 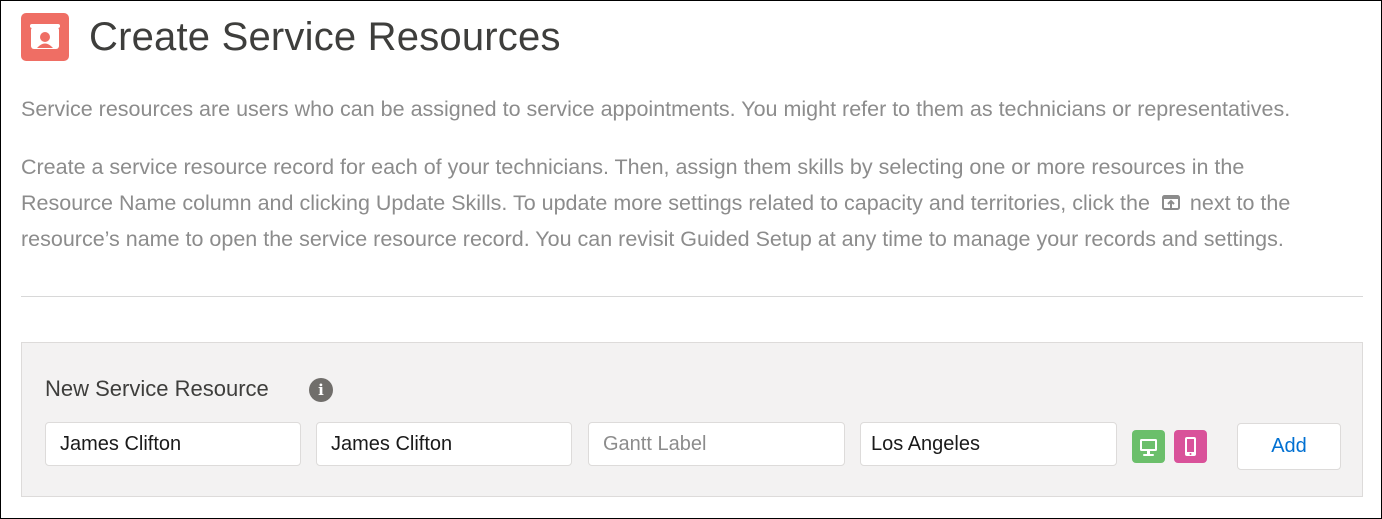 What do you see at coordinates (325, 37) in the screenshot?
I see `page-title: Create Service Resources` at bounding box center [325, 37].